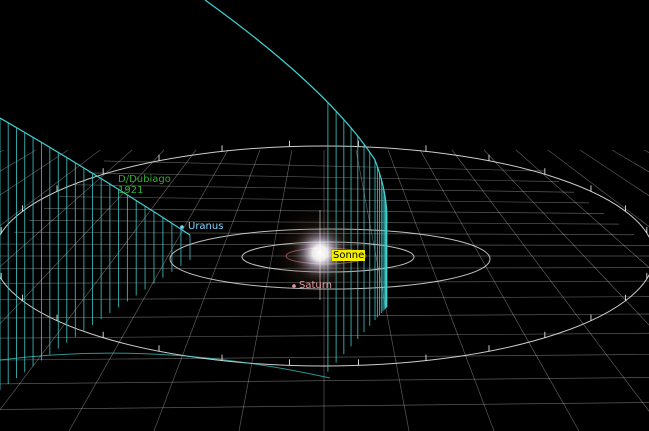  Describe the element at coordinates (294, 286) in the screenshot. I see `saturn-marker` at that location.